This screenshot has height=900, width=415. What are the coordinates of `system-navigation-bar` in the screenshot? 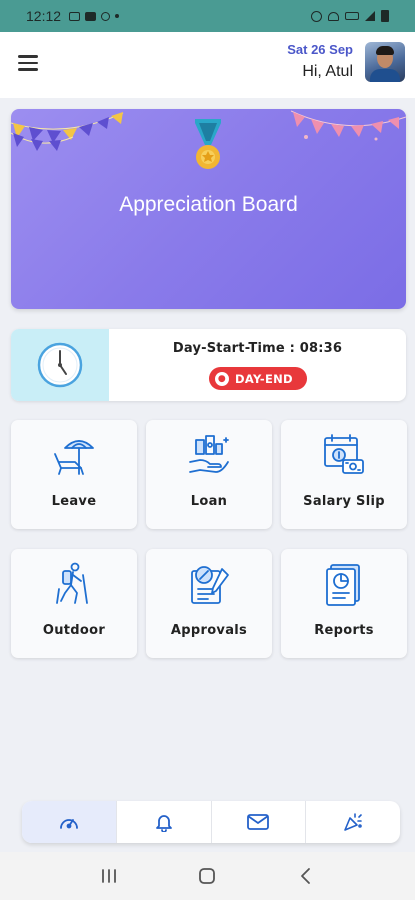 It's located at (207, 876).